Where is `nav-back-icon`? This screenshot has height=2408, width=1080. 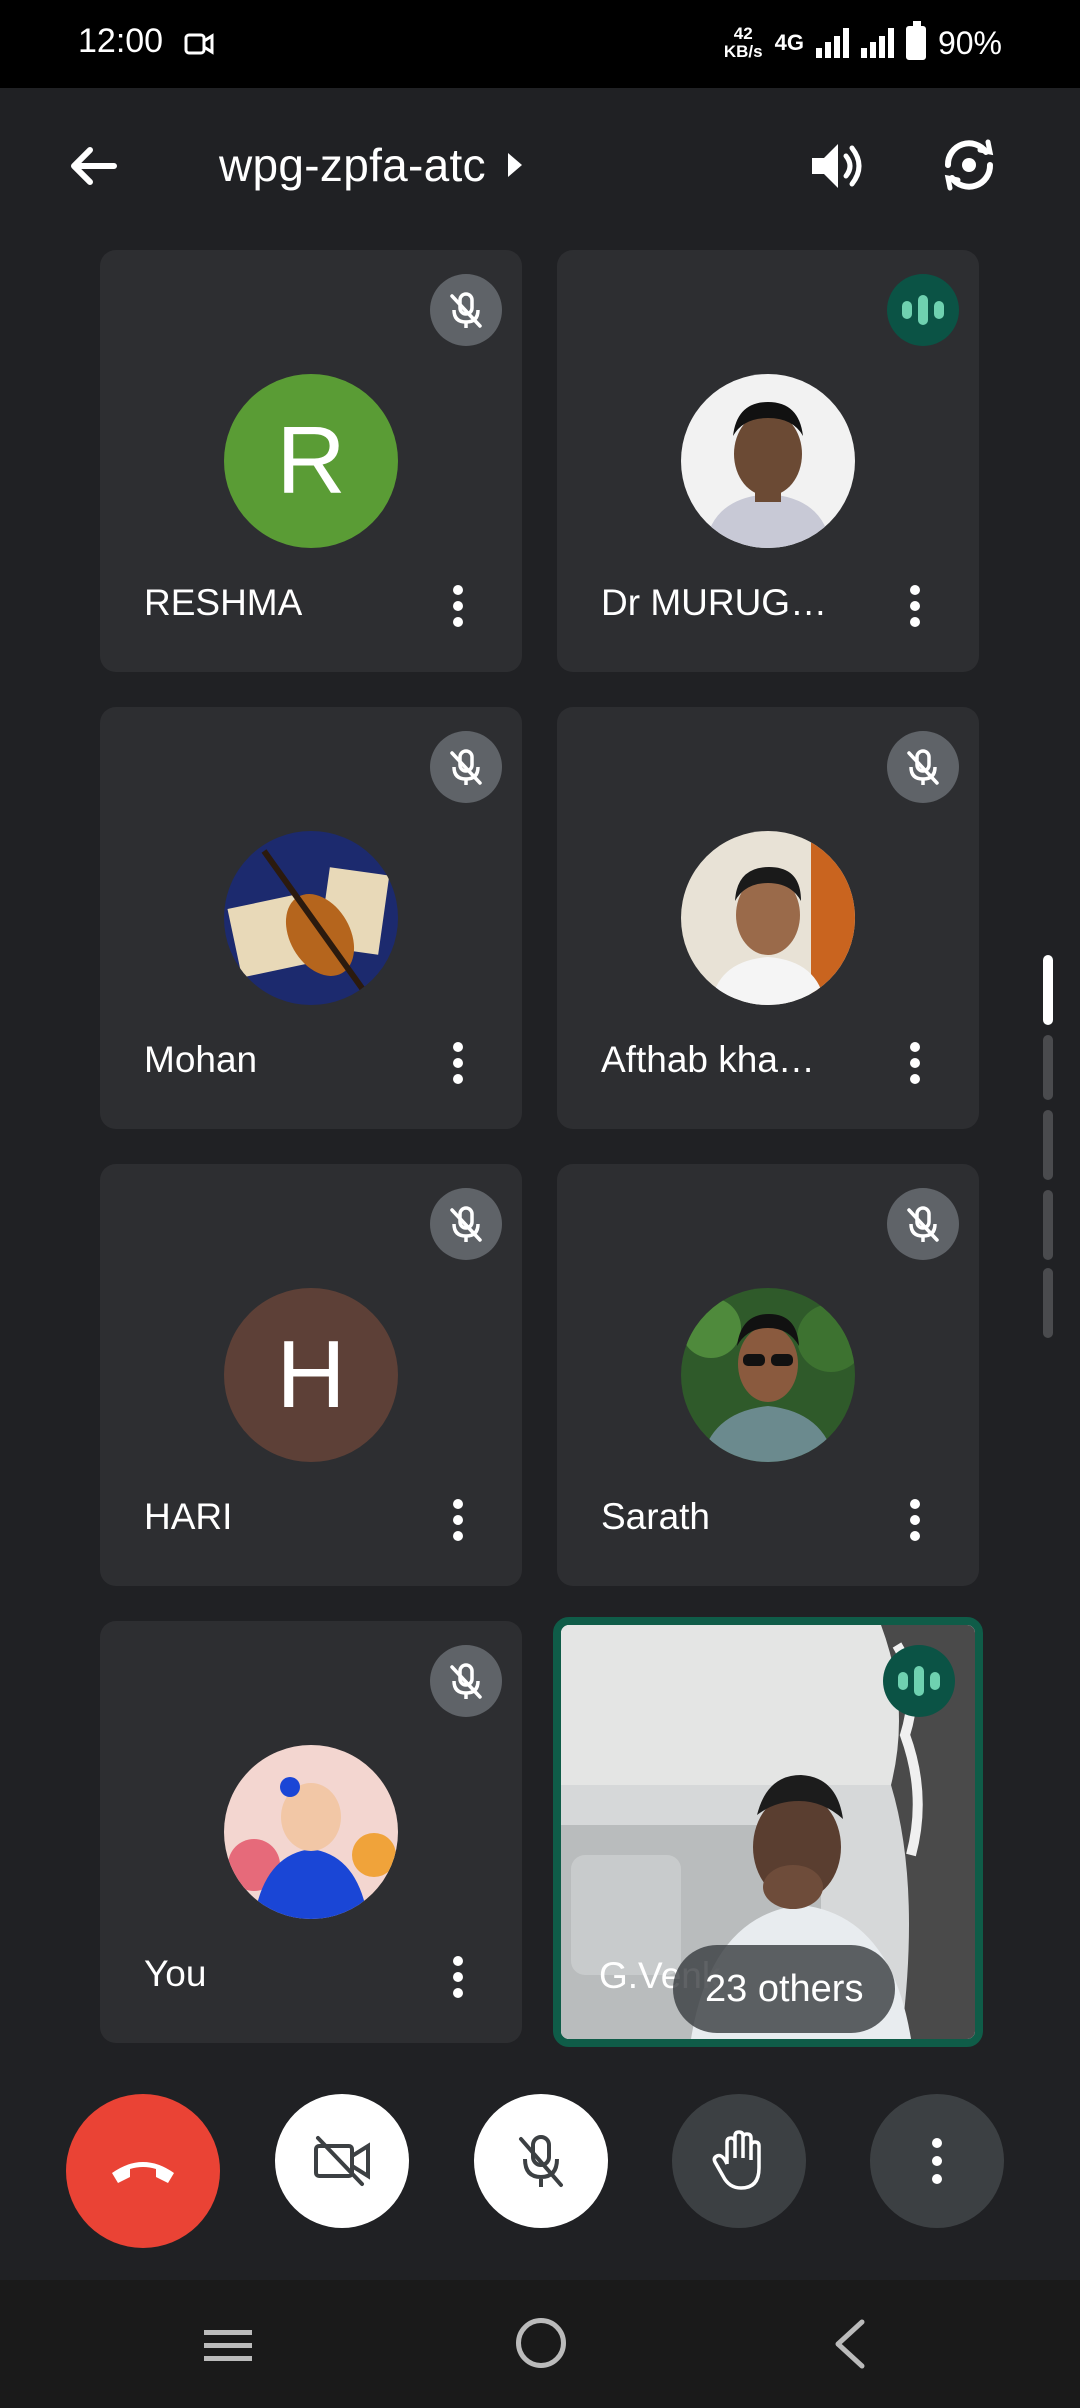 nav-back-icon is located at coordinates (850, 2344).